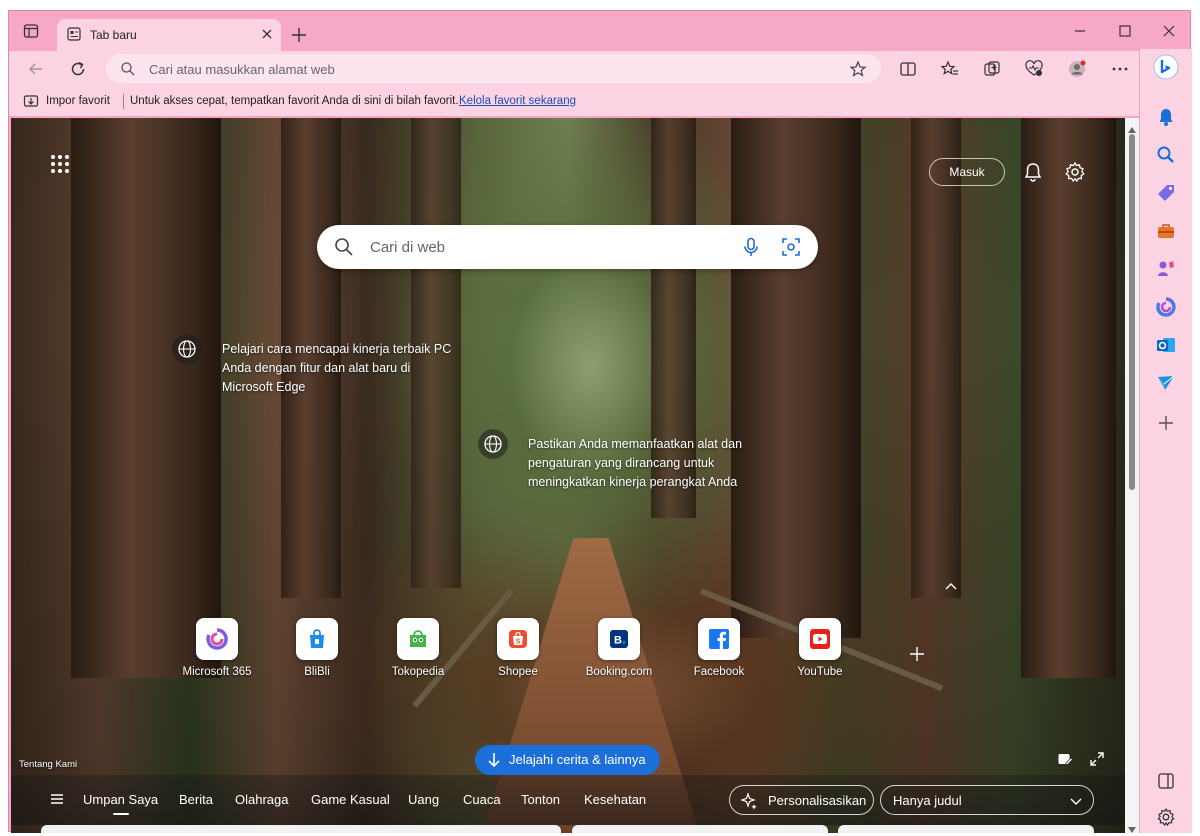  I want to click on title-bar: Tab baru, so click(599, 31).